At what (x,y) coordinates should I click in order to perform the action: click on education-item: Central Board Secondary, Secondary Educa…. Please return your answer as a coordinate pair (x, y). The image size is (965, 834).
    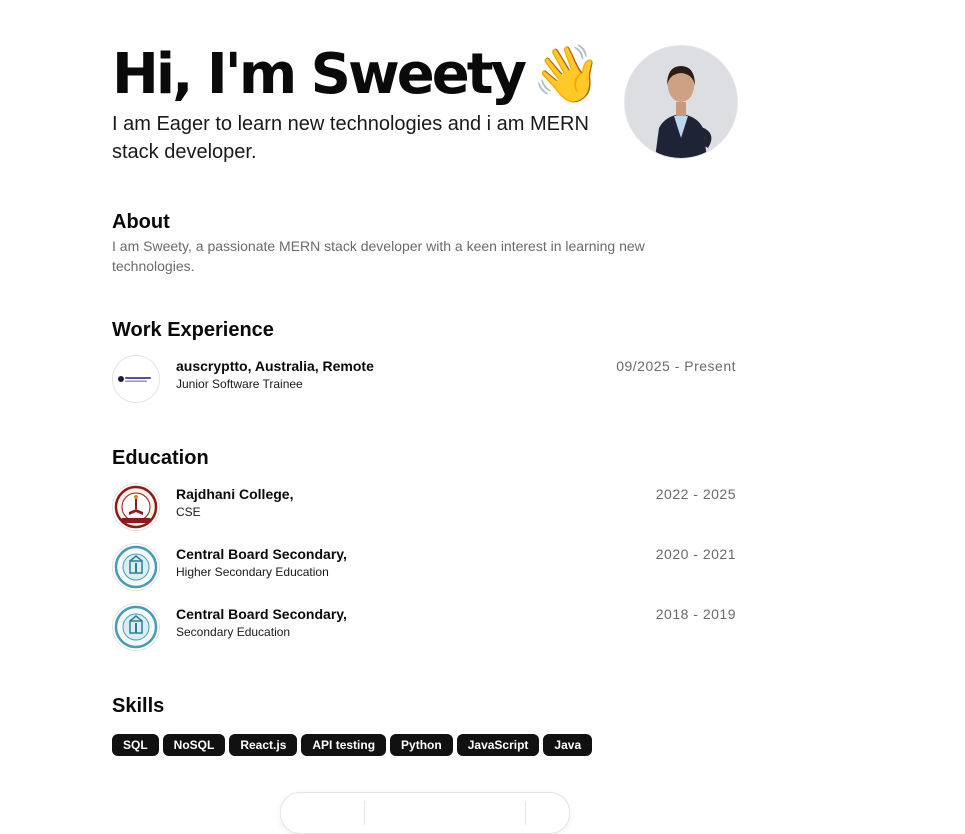
    Looking at the image, I should click on (424, 627).